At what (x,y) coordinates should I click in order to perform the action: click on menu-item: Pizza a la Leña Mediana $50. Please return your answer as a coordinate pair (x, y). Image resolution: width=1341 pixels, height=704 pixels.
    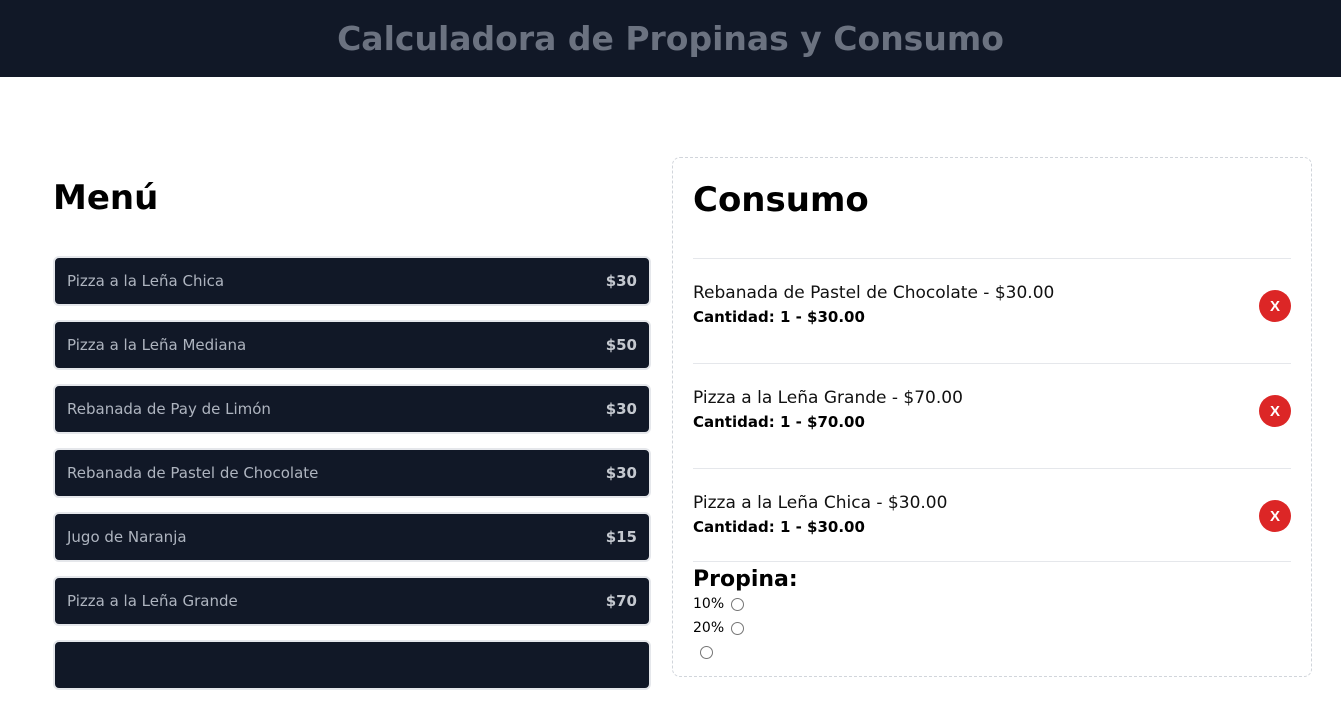
    Looking at the image, I should click on (352, 345).